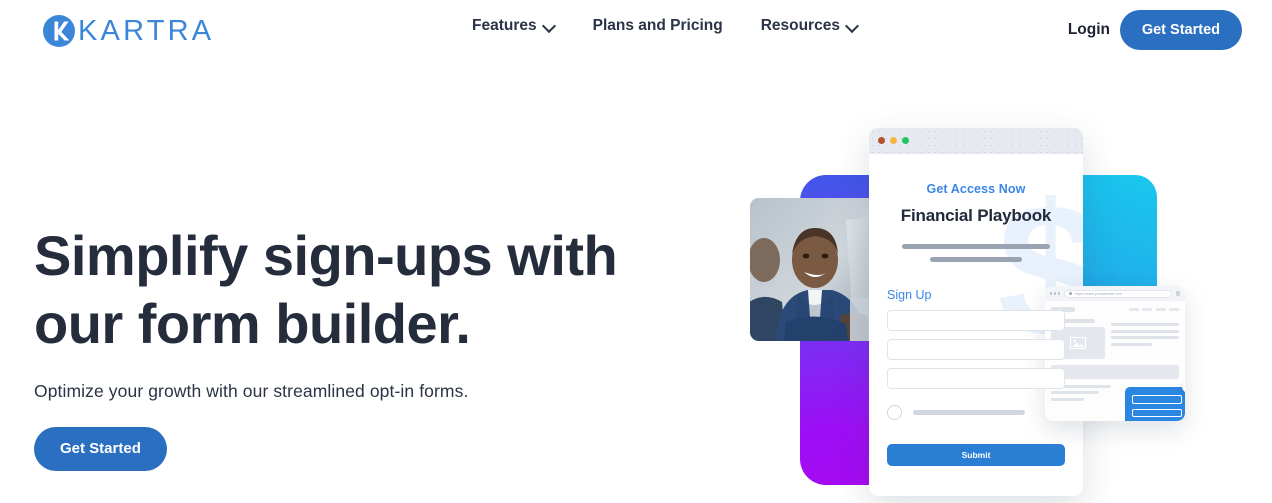 This screenshot has width=1272, height=503. What do you see at coordinates (976, 455) in the screenshot?
I see `form-submit-button: Submit` at bounding box center [976, 455].